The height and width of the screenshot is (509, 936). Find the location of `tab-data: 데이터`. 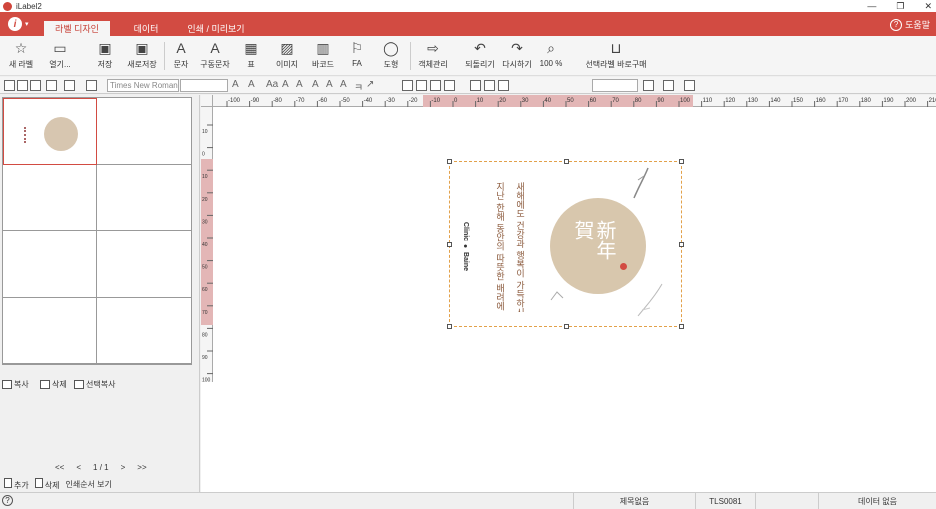

tab-data: 데이터 is located at coordinates (146, 28).